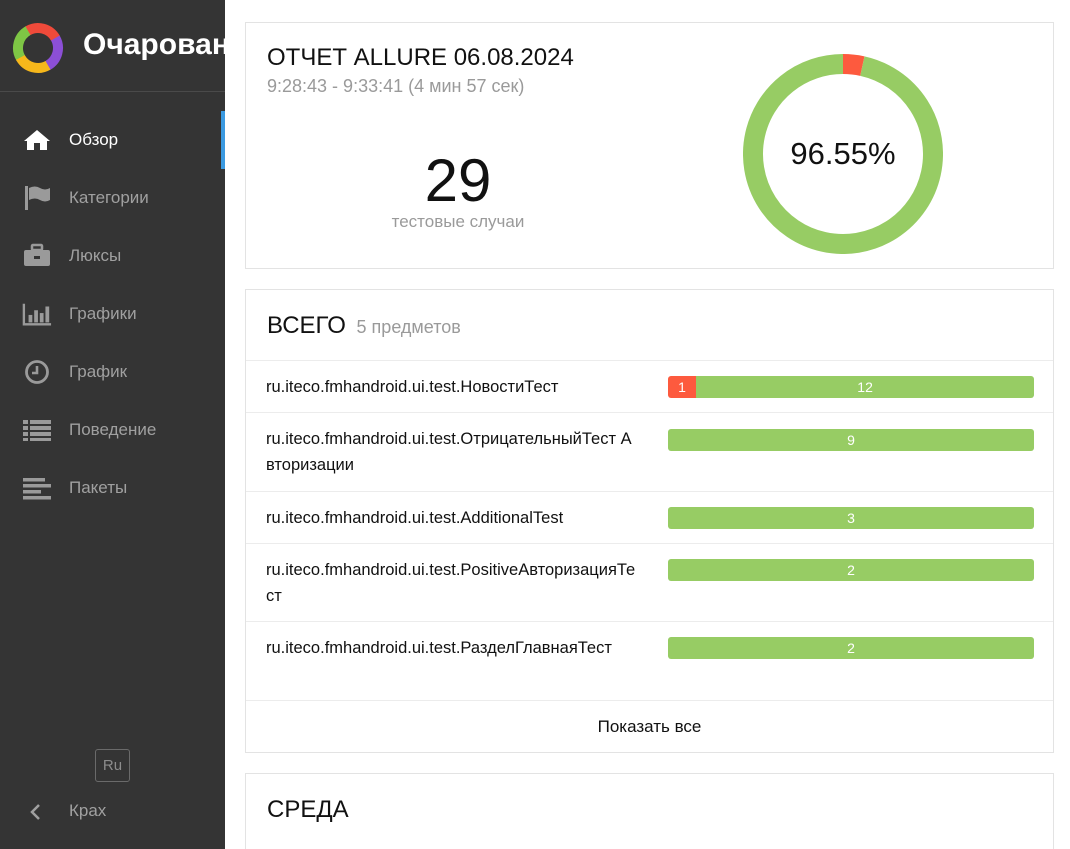 The image size is (1070, 849). I want to click on sidebar-item-suites: Люксы, so click(112, 256).